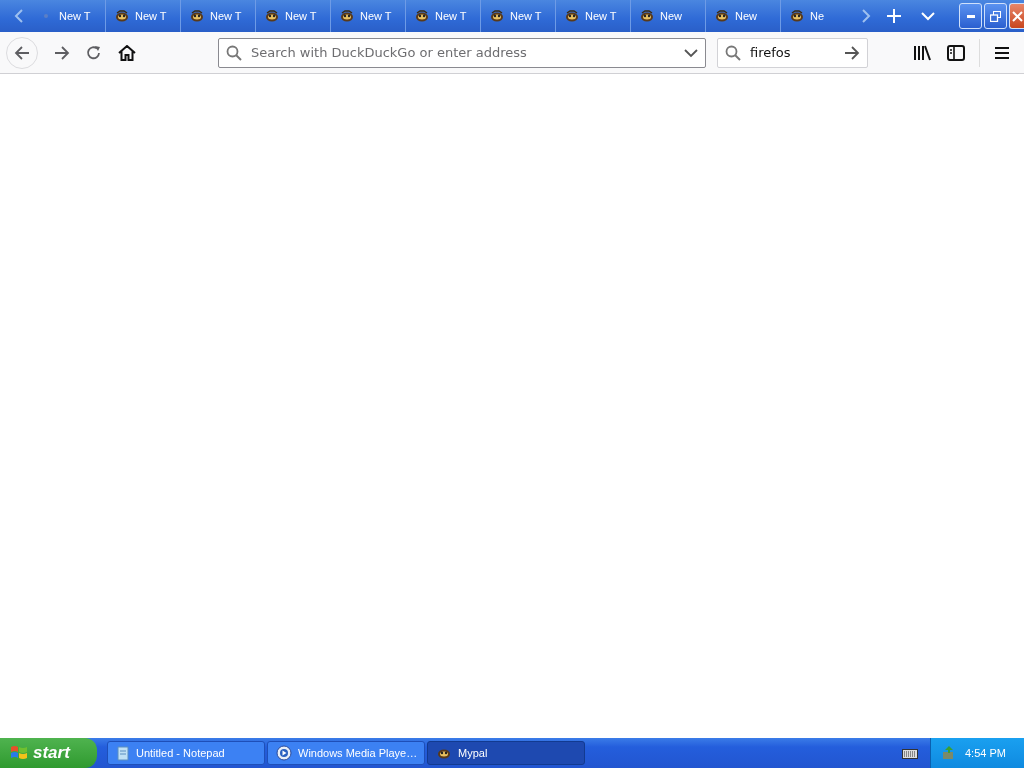 The image size is (1024, 768). I want to click on close-button, so click(1016, 16).